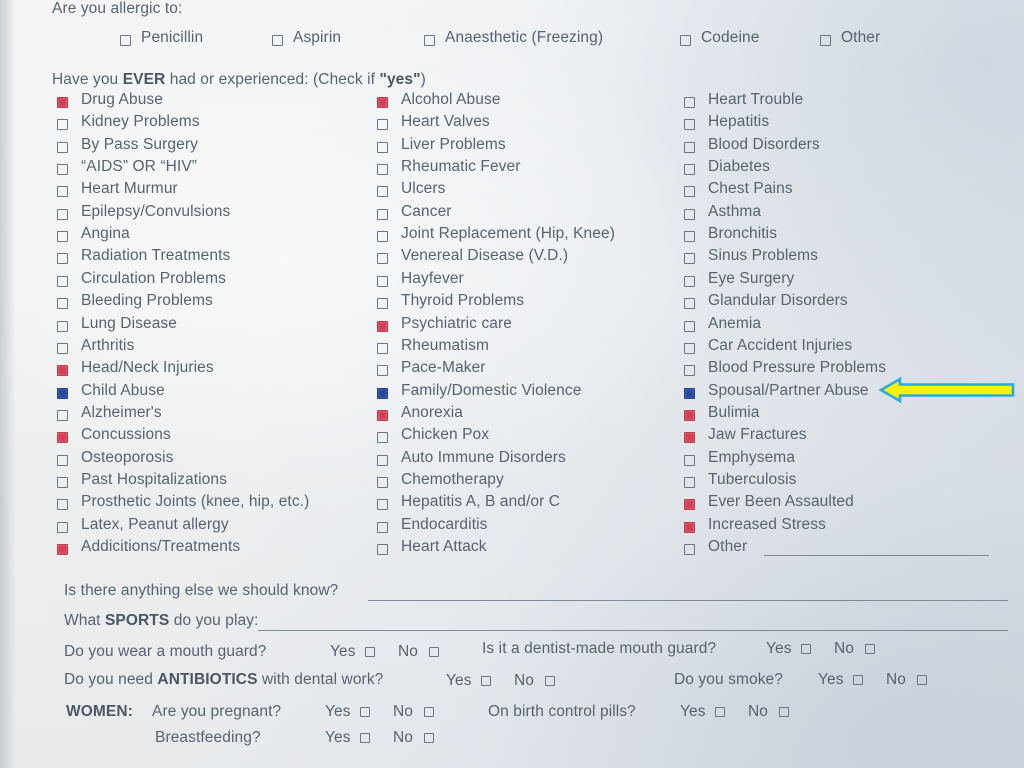 The width and height of the screenshot is (1024, 768). What do you see at coordinates (382, 505) in the screenshot?
I see `condition-checkbox-hepatitis-a-b-and-or-c` at bounding box center [382, 505].